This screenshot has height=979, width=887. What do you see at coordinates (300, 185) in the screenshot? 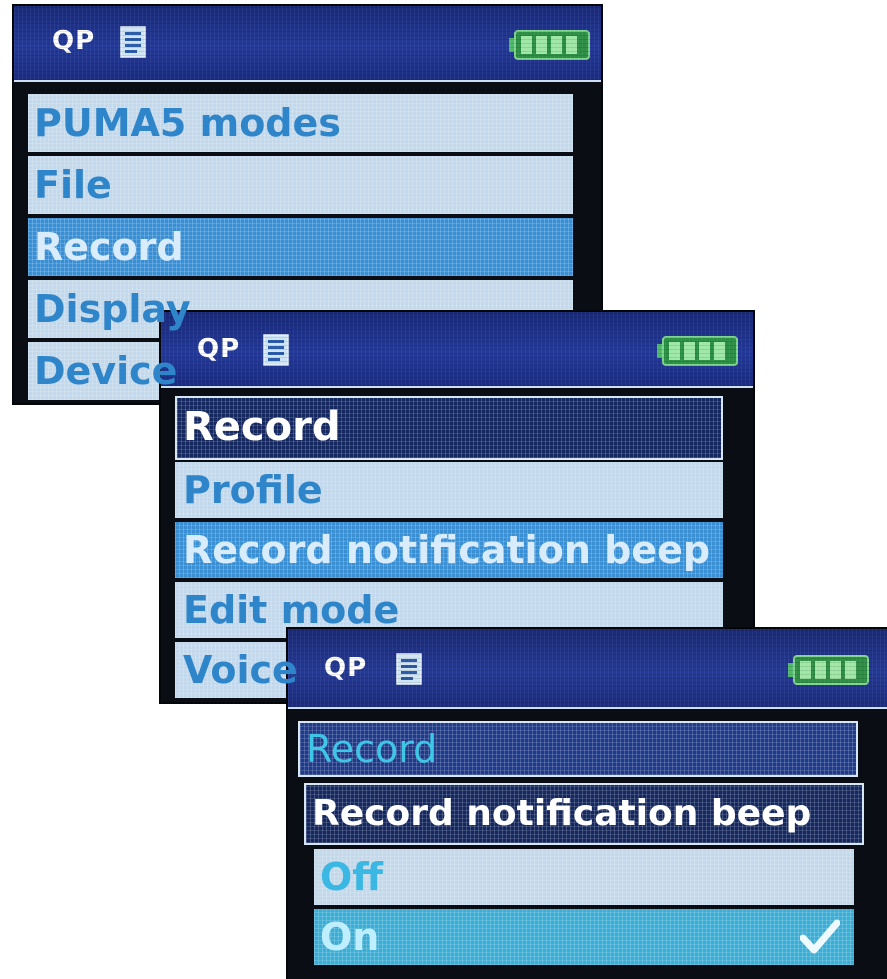
I see `menu-item-file: File` at bounding box center [300, 185].